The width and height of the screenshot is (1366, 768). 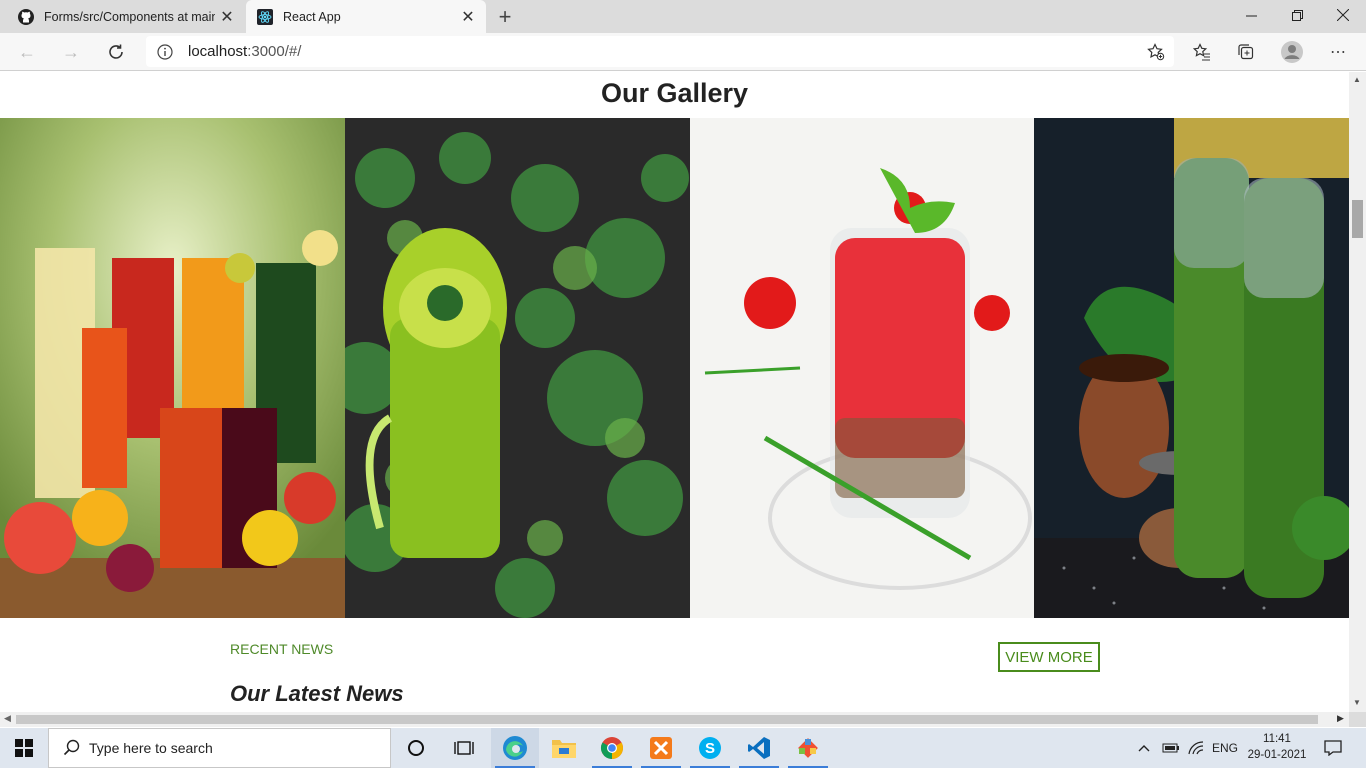 What do you see at coordinates (1340, 718) in the screenshot?
I see `scroll-right-icon: ▶` at bounding box center [1340, 718].